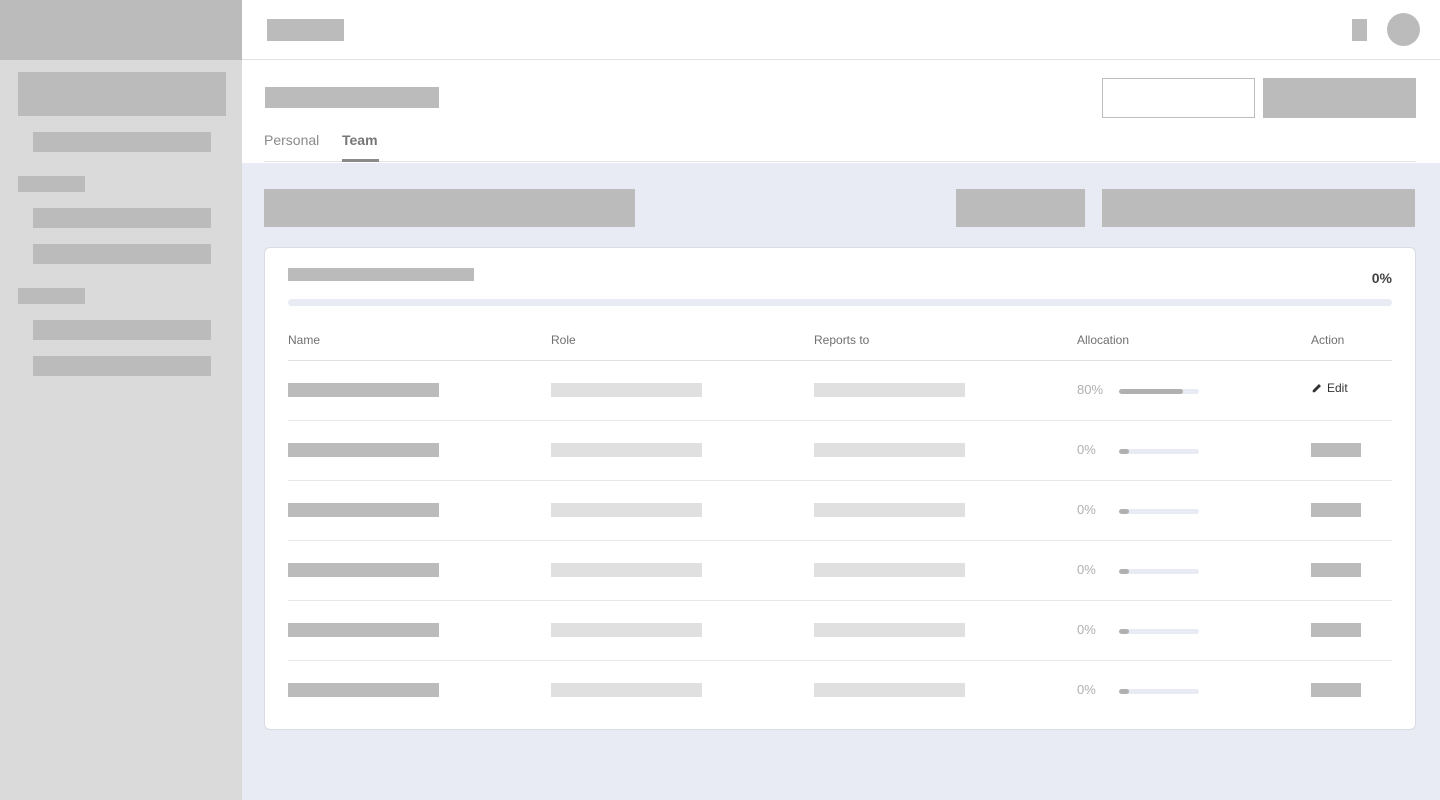 The height and width of the screenshot is (800, 1440). I want to click on sidebar-primary-item-placeholder, so click(122, 94).